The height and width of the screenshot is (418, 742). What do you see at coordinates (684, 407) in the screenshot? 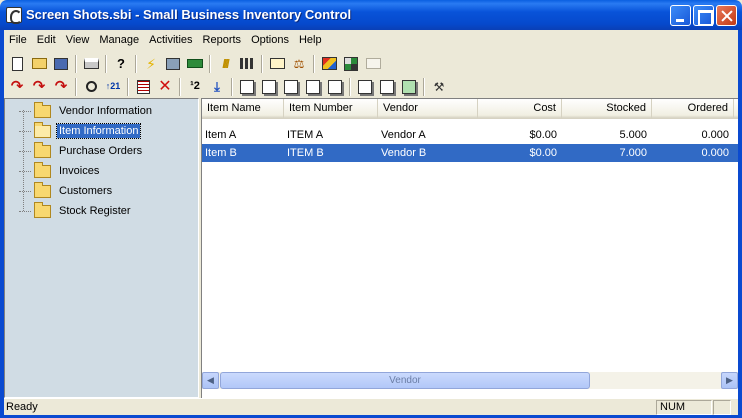
I see `num-lock-indicator: NUM` at bounding box center [684, 407].